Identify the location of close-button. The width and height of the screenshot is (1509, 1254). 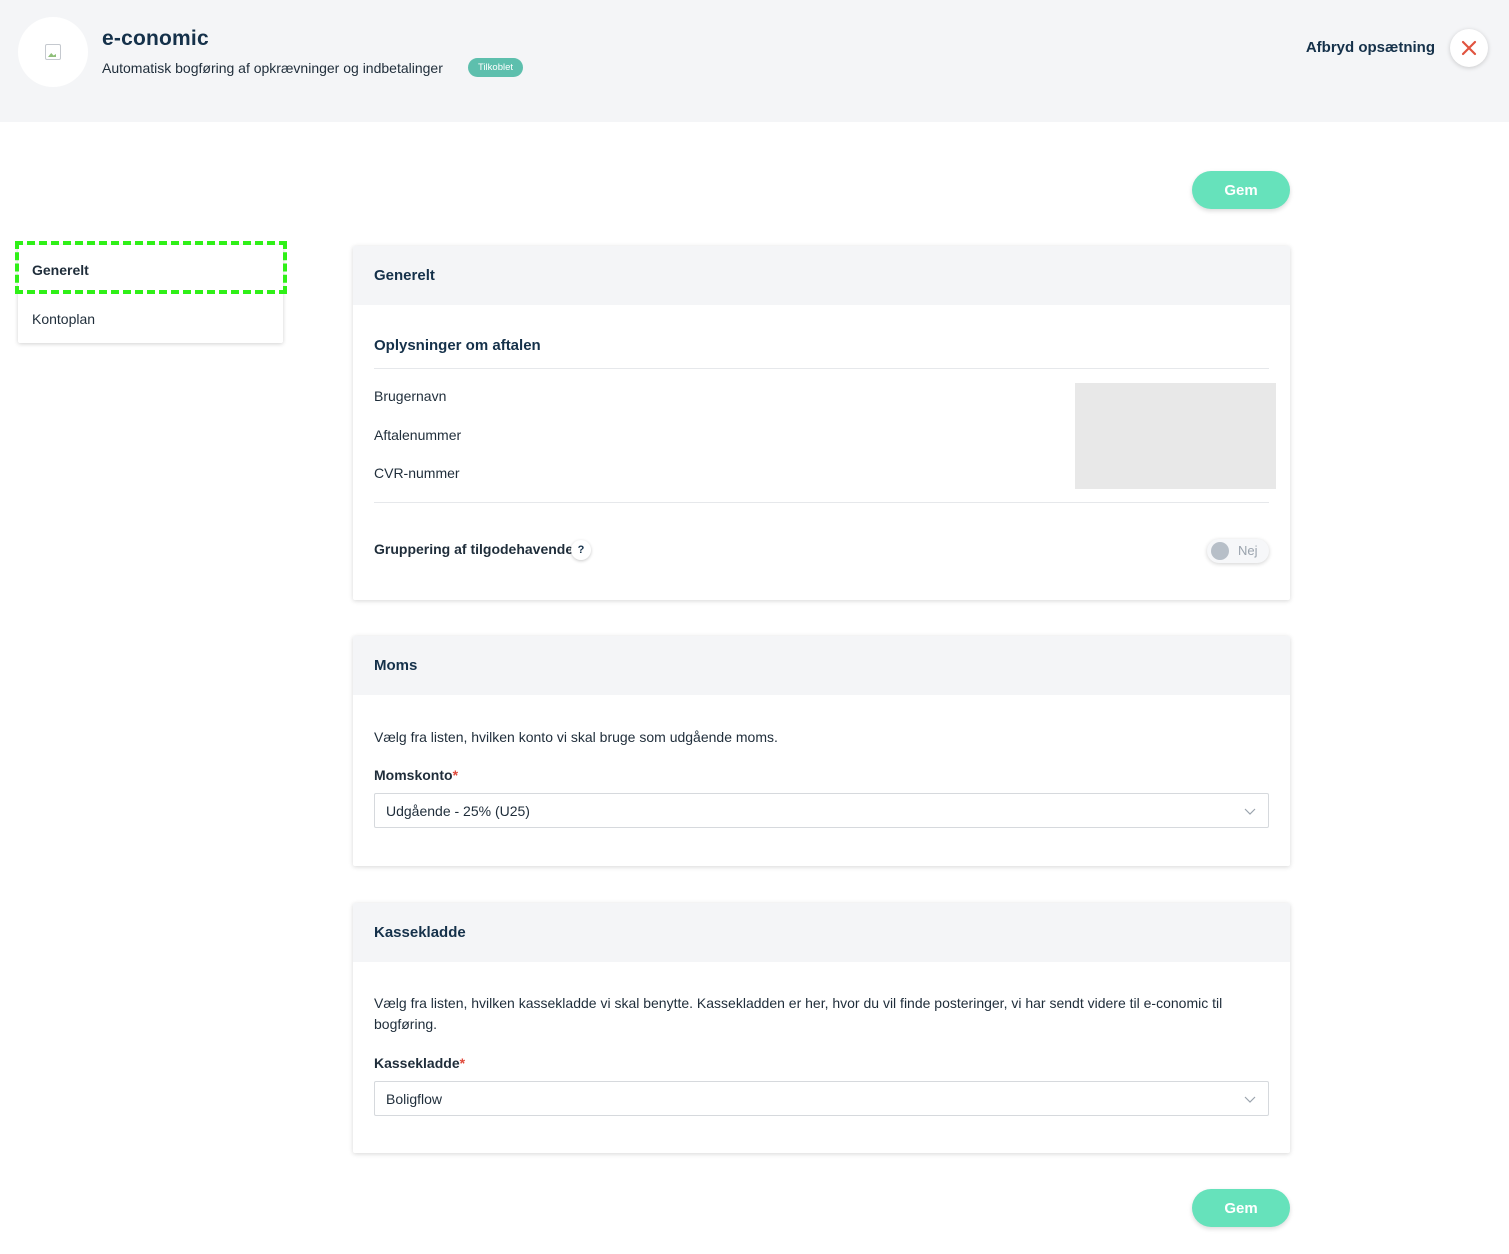
(1469, 48).